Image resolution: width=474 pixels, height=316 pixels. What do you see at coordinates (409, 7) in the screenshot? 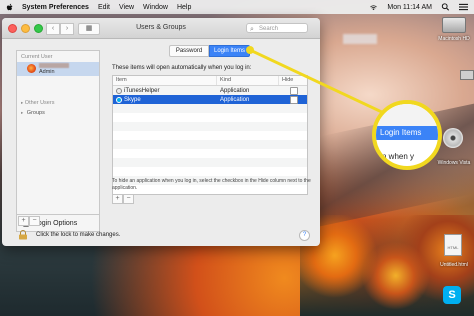
I see `menu-clock: Mon 11:14 AM` at bounding box center [409, 7].